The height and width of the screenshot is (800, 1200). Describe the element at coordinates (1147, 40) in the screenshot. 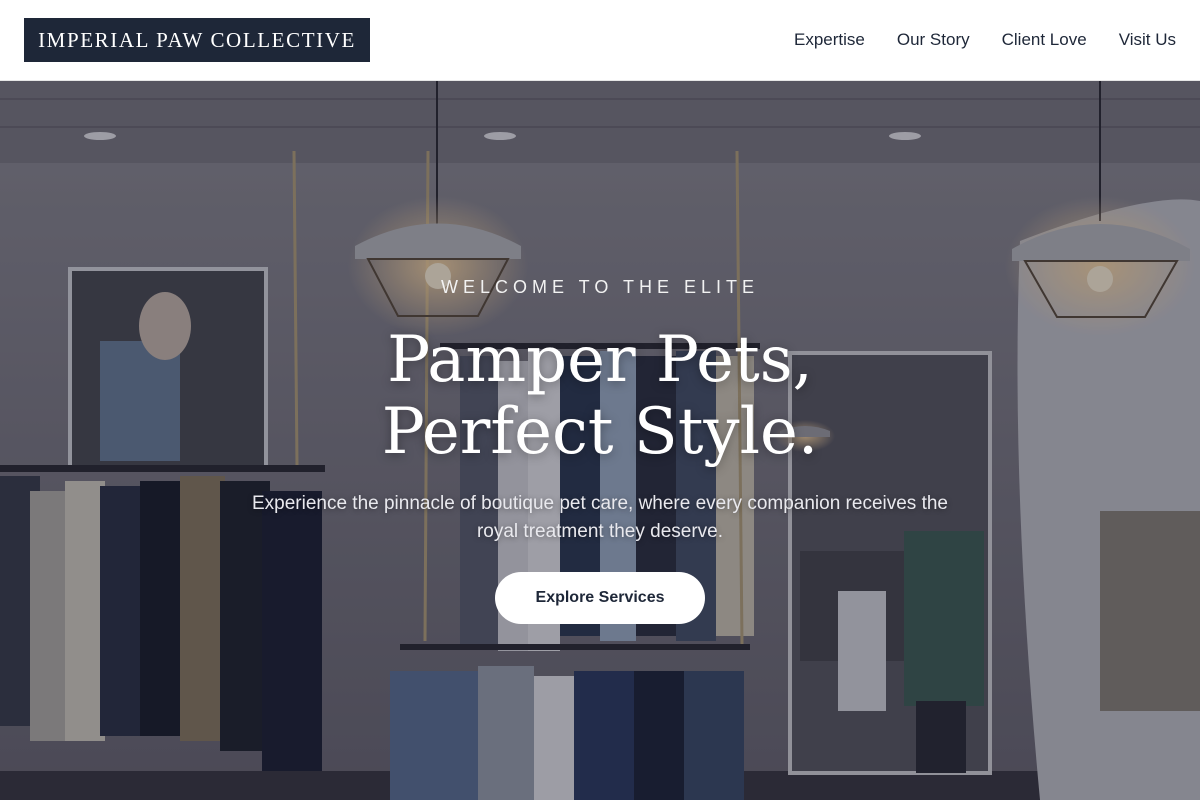

I see `nav-link-visit-us: Visit Us` at that location.